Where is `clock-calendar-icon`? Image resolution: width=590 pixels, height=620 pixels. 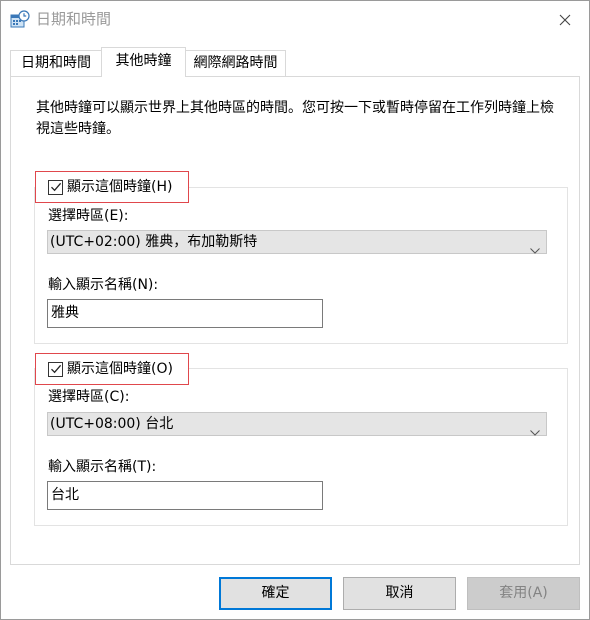
clock-calendar-icon is located at coordinates (20, 20).